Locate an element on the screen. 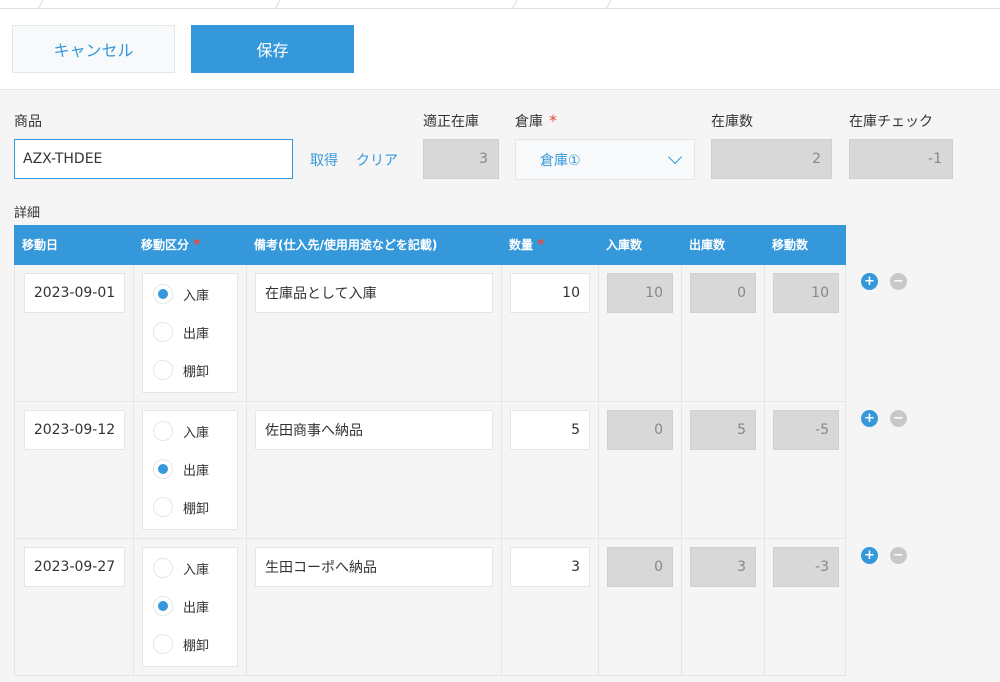 The image size is (1000, 682). col-header-qty: 数量 * is located at coordinates (527, 245).